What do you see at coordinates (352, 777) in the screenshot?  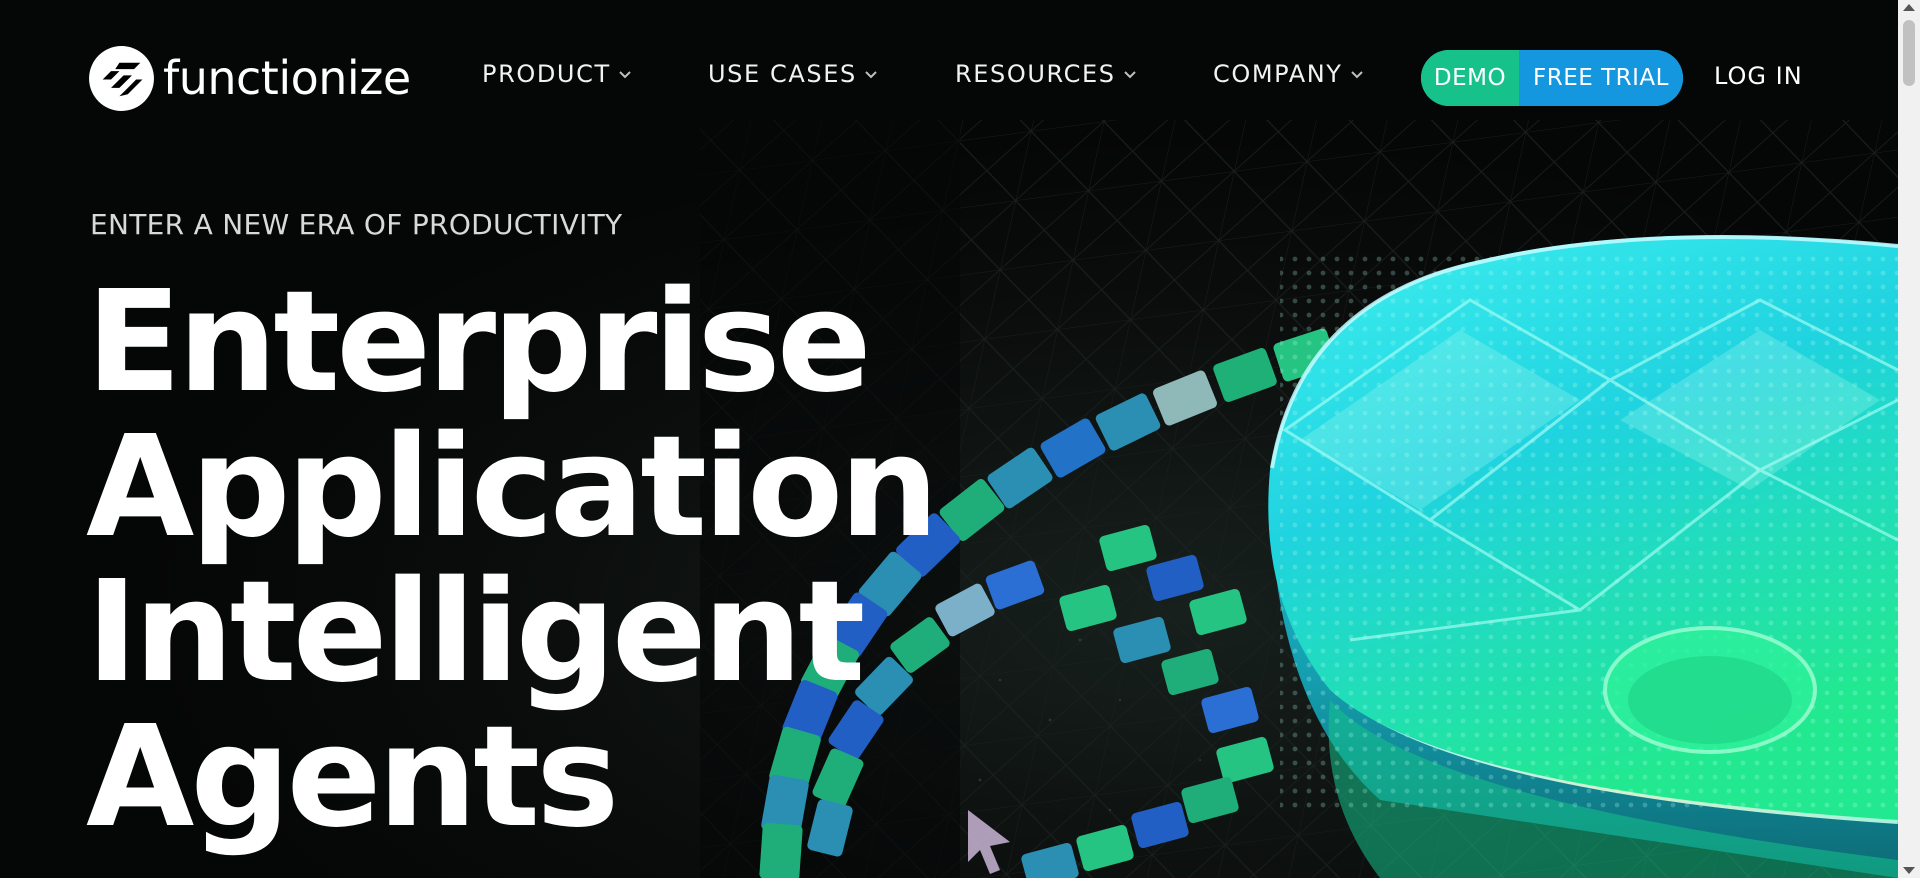 I see `headline-line: Agents` at bounding box center [352, 777].